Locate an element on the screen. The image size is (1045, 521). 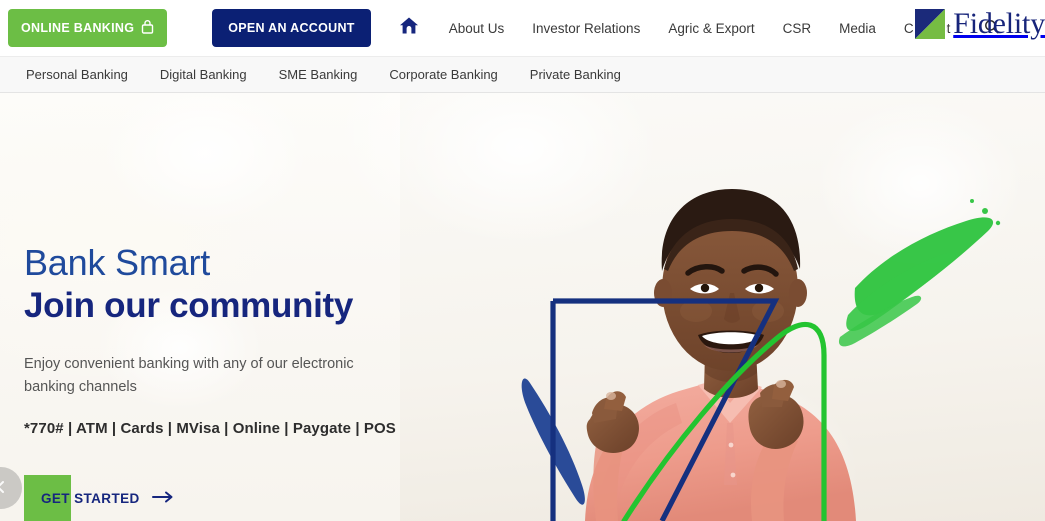
online-banking-label: ONLINE BANKING is located at coordinates (78, 28).